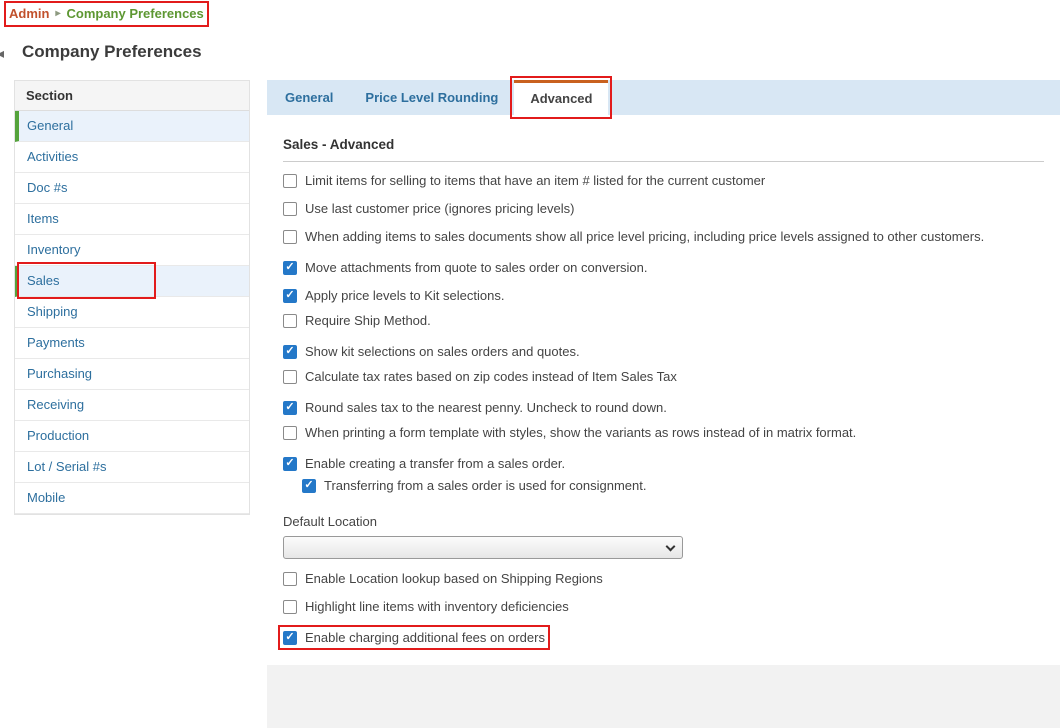 This screenshot has width=1060, height=728. Describe the element at coordinates (132, 126) in the screenshot. I see `sidebar-item-general: General` at that location.